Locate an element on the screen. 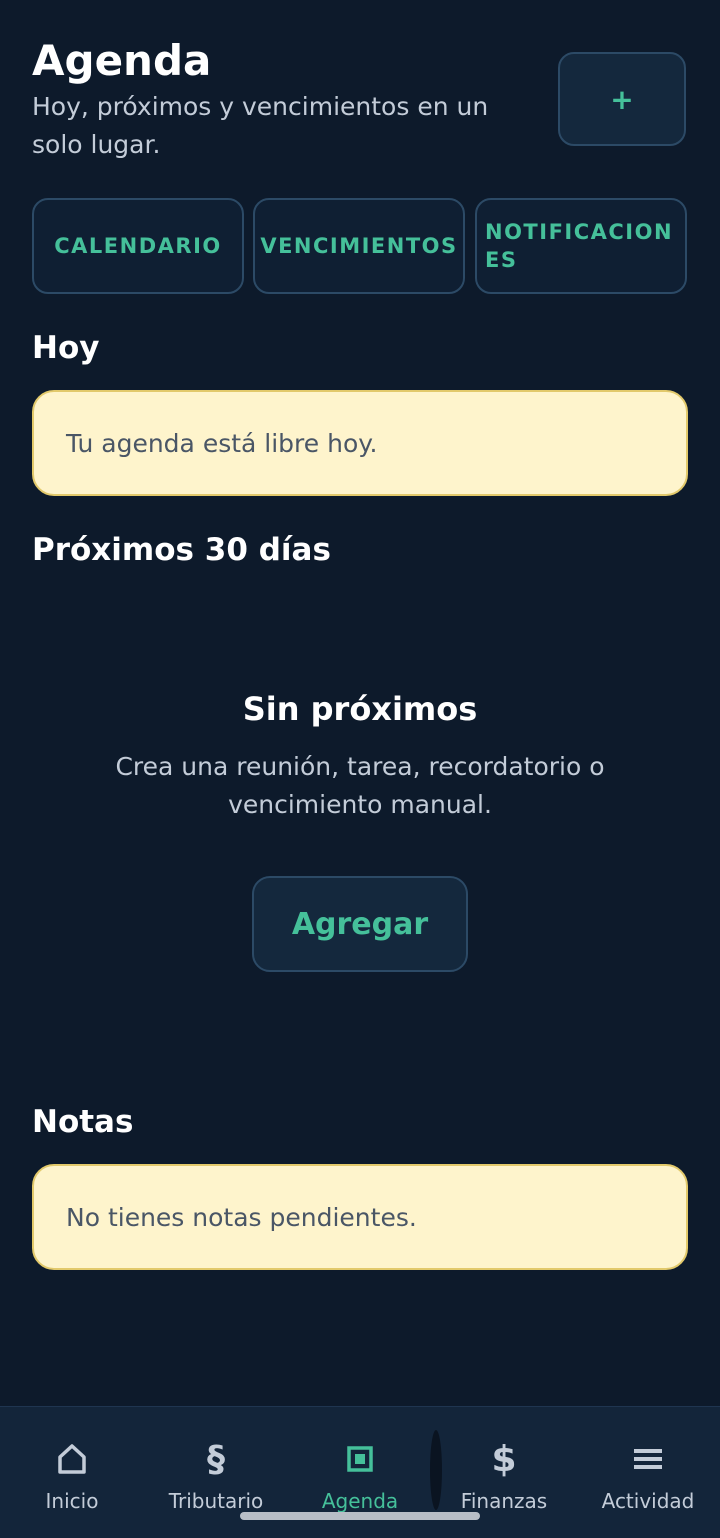 The width and height of the screenshot is (720, 1538). agenda-icon is located at coordinates (360, 1459).